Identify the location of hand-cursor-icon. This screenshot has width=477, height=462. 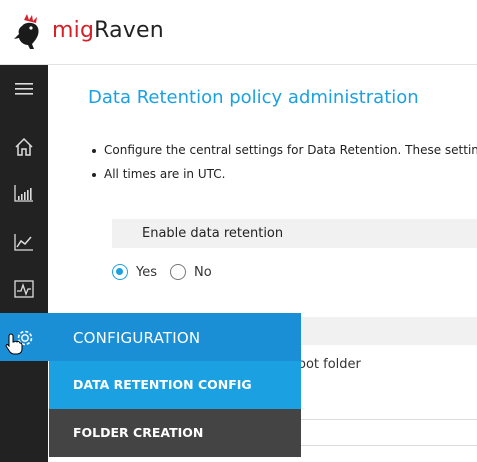
(14, 344).